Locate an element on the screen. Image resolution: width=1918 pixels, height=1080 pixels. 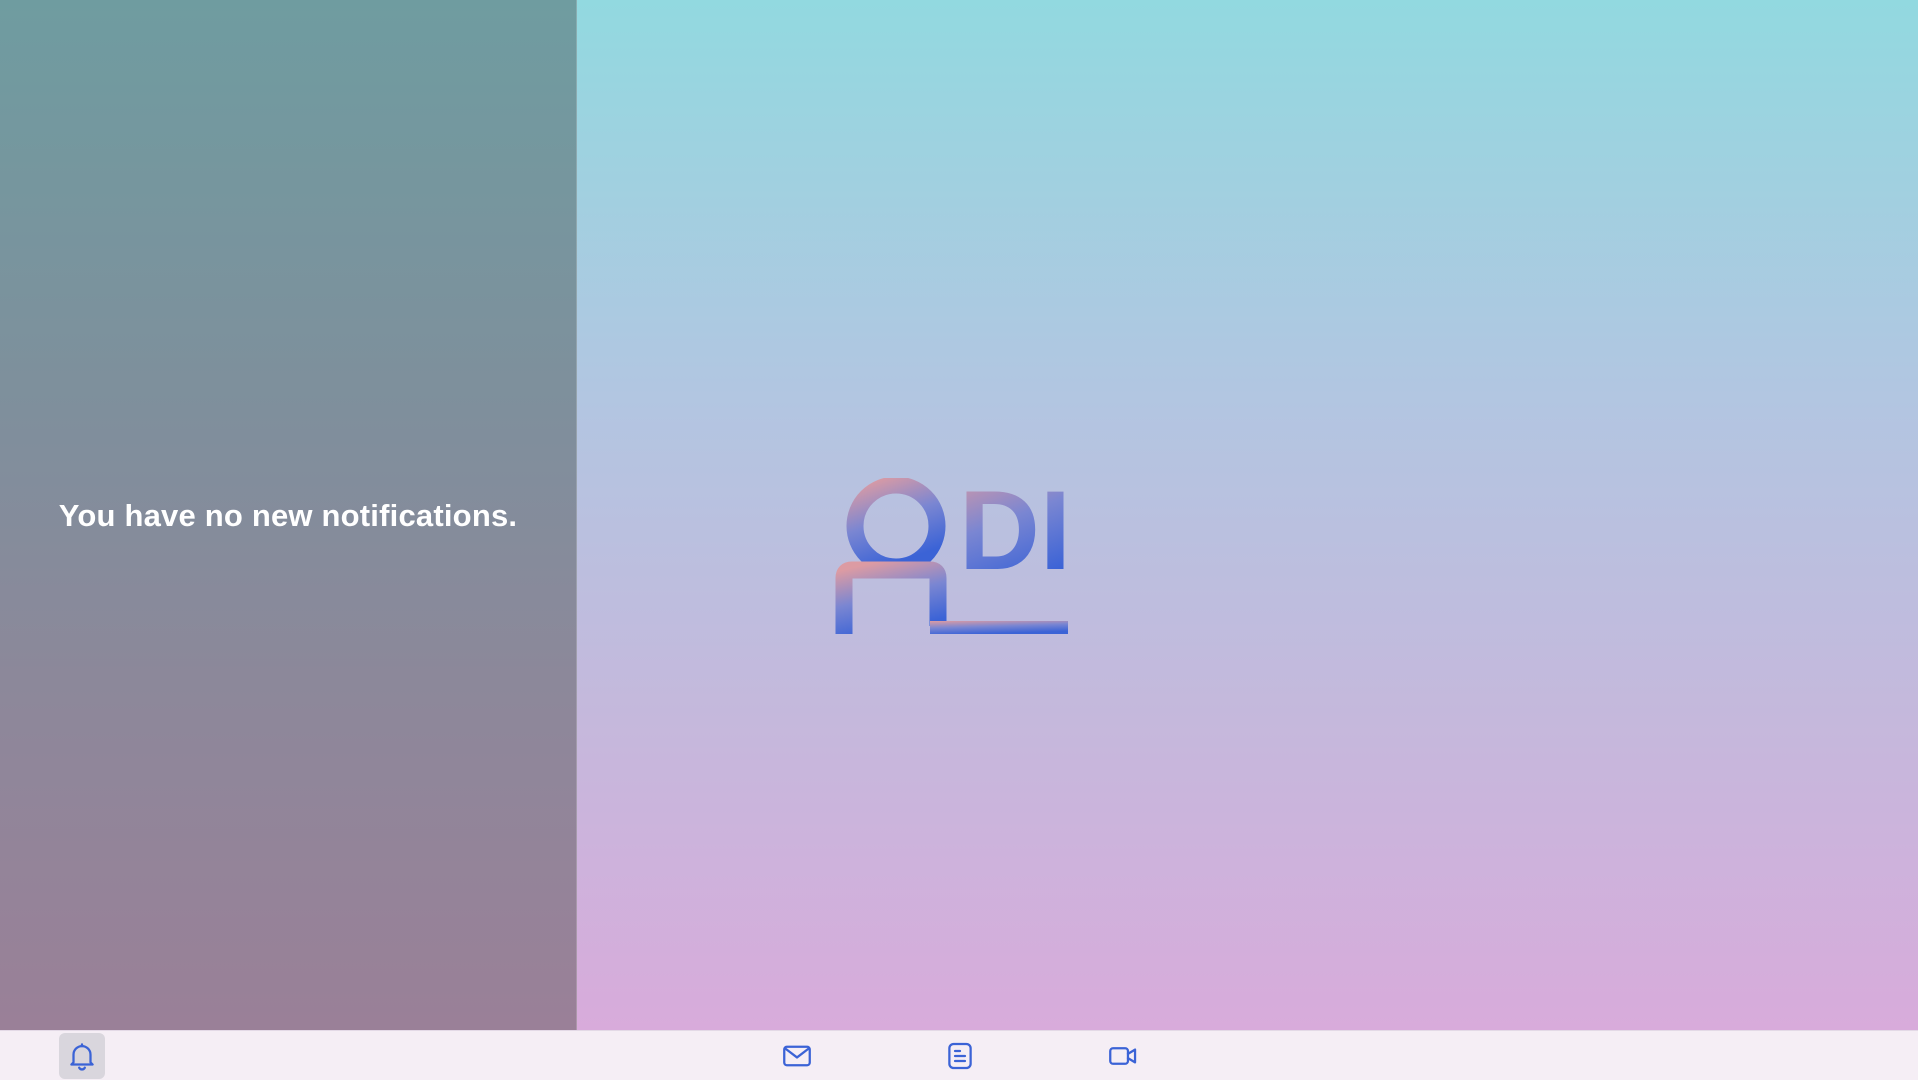
bell-icon is located at coordinates (82, 1057).